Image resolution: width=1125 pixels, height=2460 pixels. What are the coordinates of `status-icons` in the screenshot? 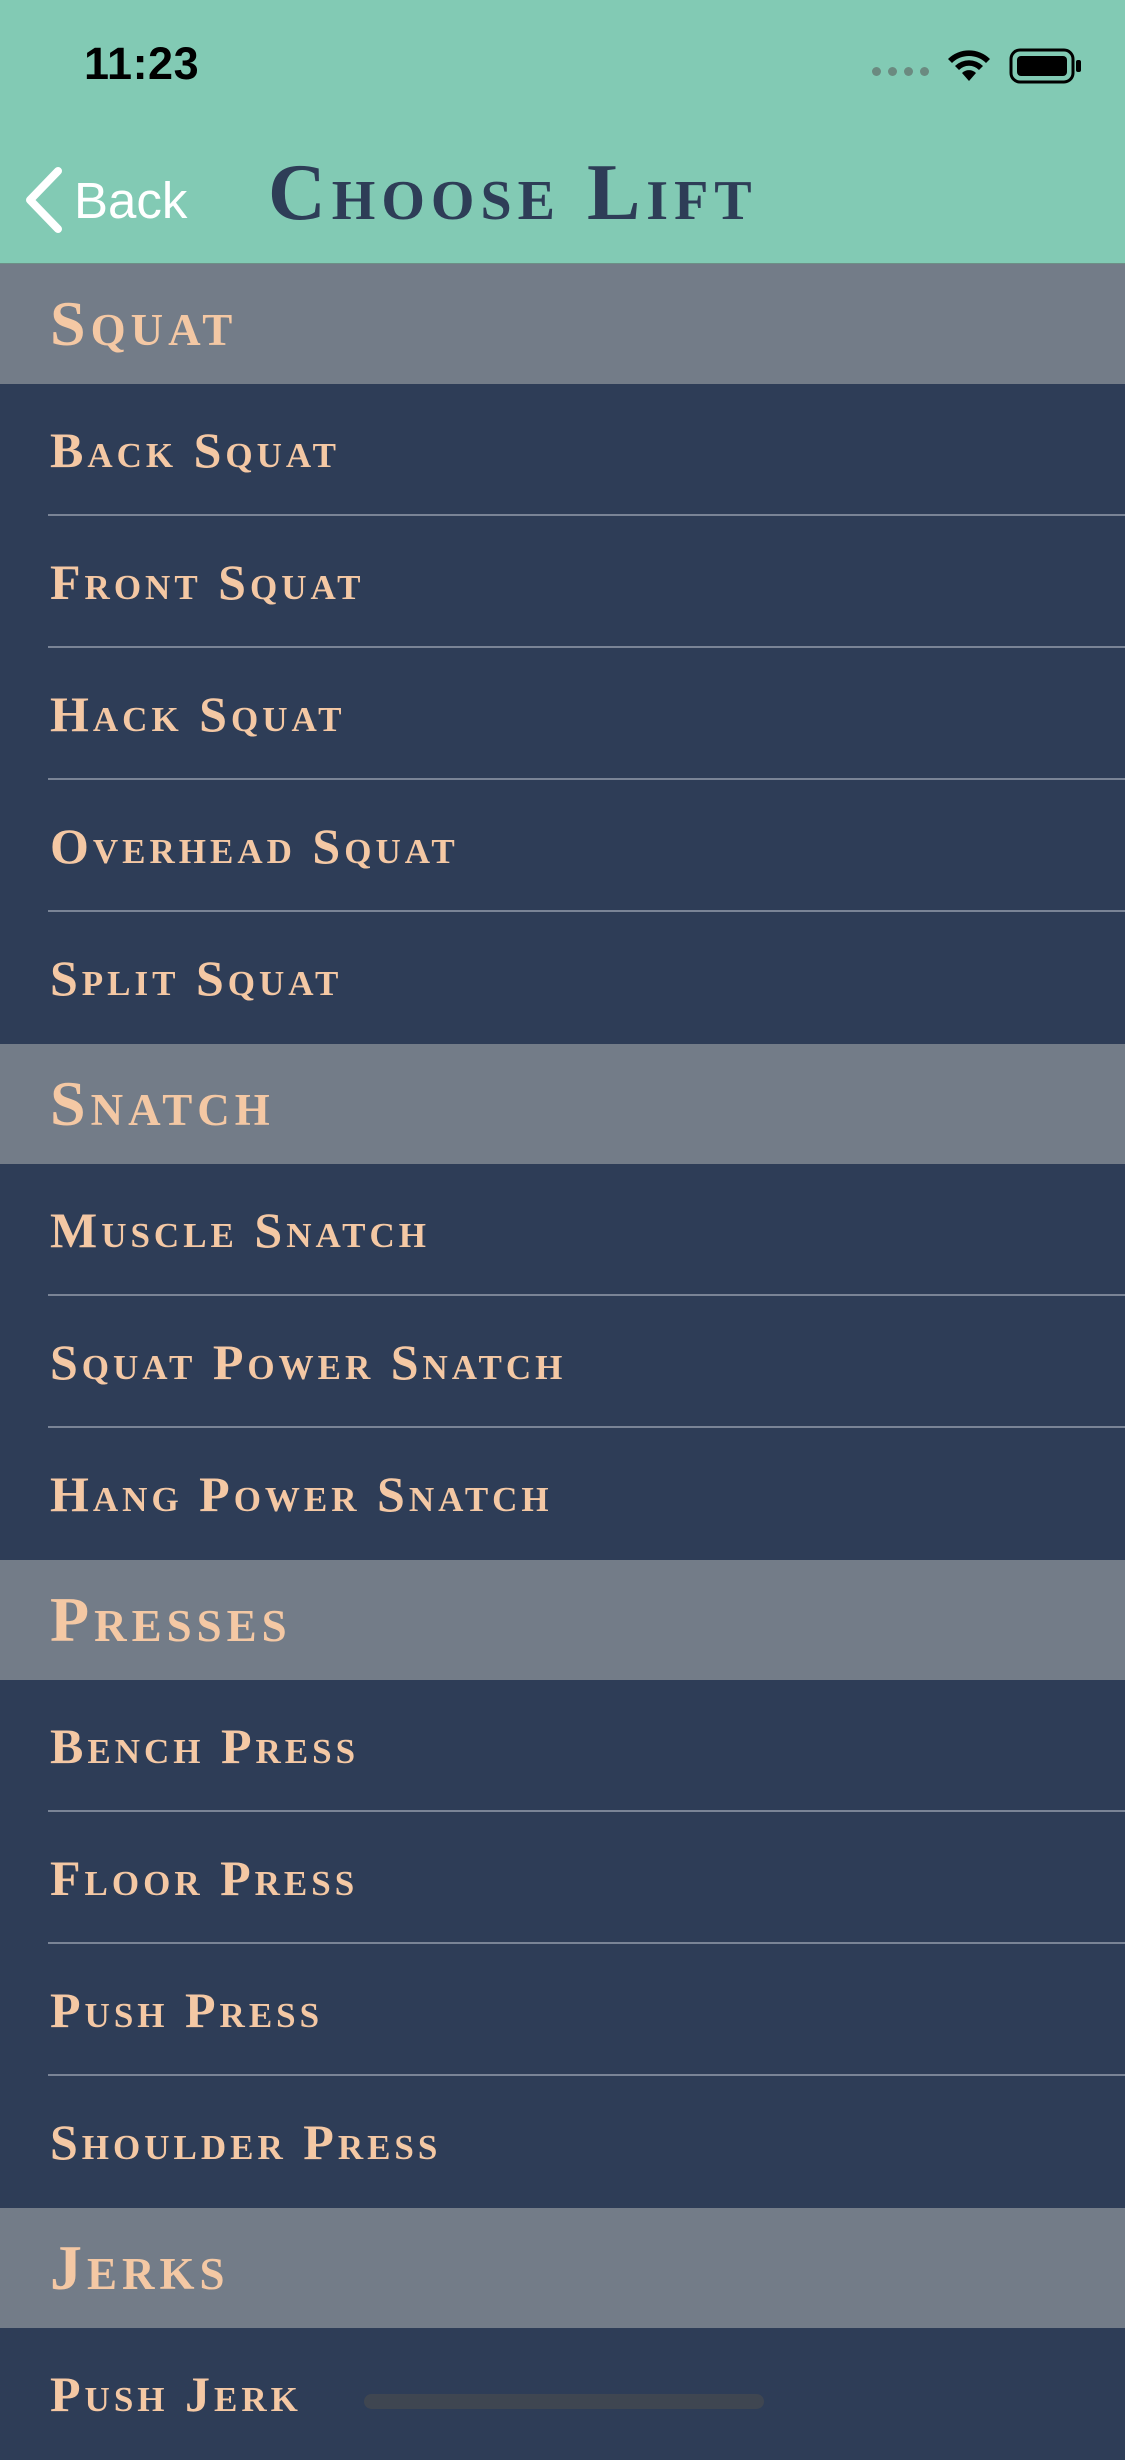 It's located at (977, 66).